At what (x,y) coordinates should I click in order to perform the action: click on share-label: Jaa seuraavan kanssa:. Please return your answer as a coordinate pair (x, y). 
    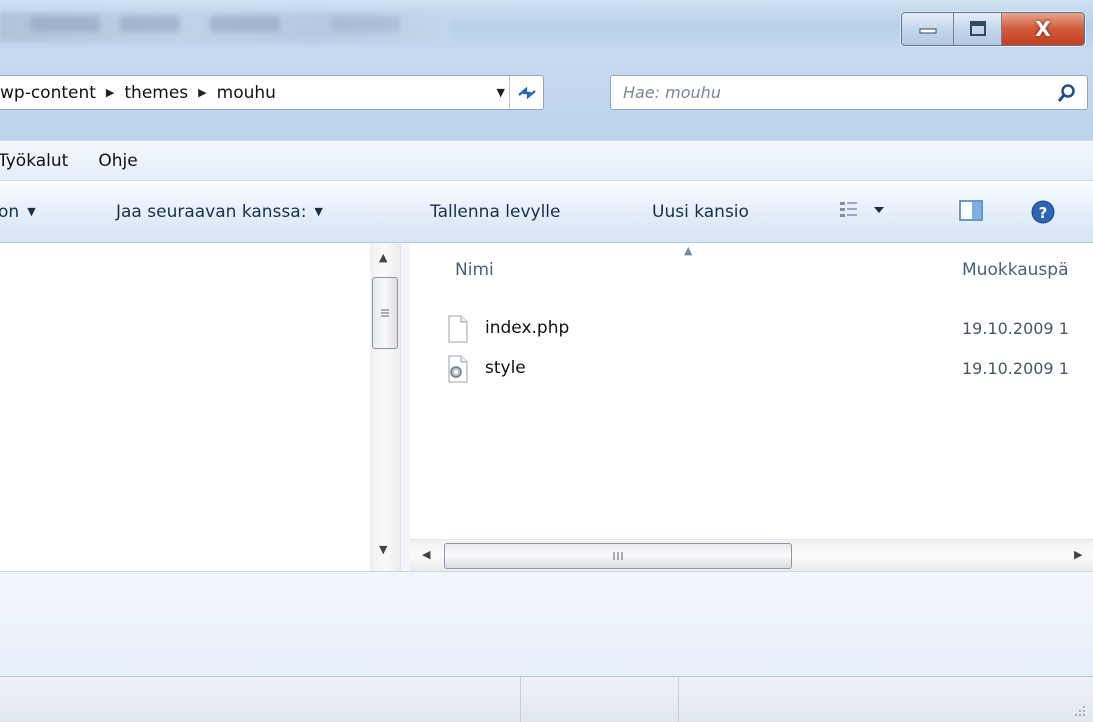
    Looking at the image, I should click on (211, 212).